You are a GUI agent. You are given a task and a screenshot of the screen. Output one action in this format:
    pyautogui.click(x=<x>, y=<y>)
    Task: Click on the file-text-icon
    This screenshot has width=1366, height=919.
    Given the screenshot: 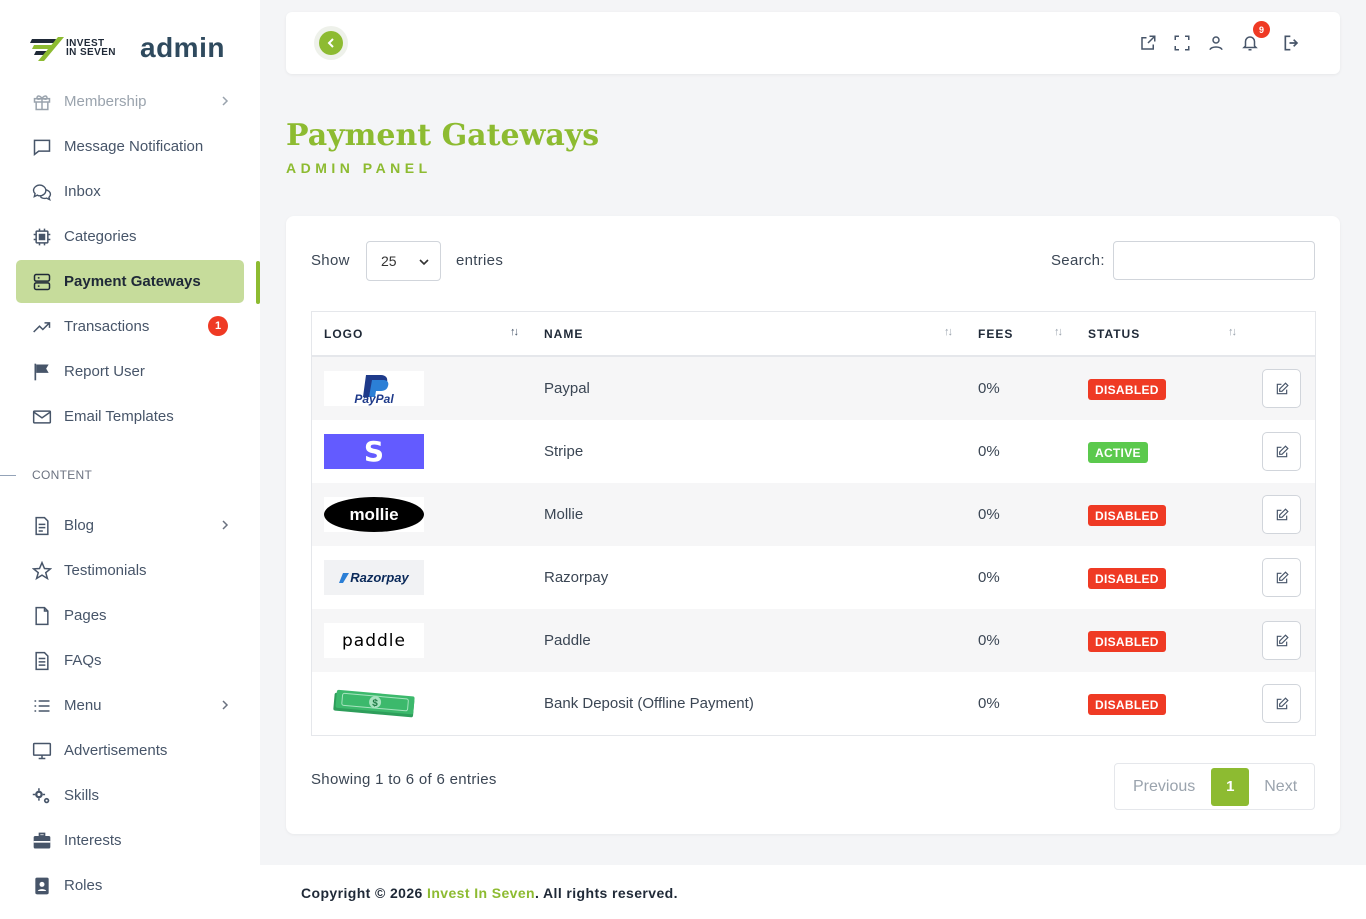 What is the action you would take?
    pyautogui.click(x=42, y=526)
    